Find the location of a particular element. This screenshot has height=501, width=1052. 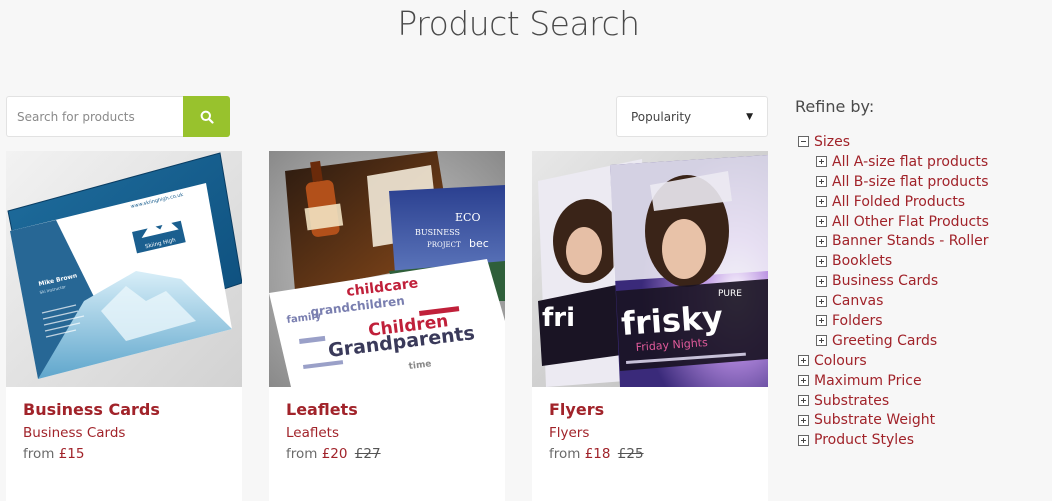

product-price: from £20 £27 is located at coordinates (387, 454).